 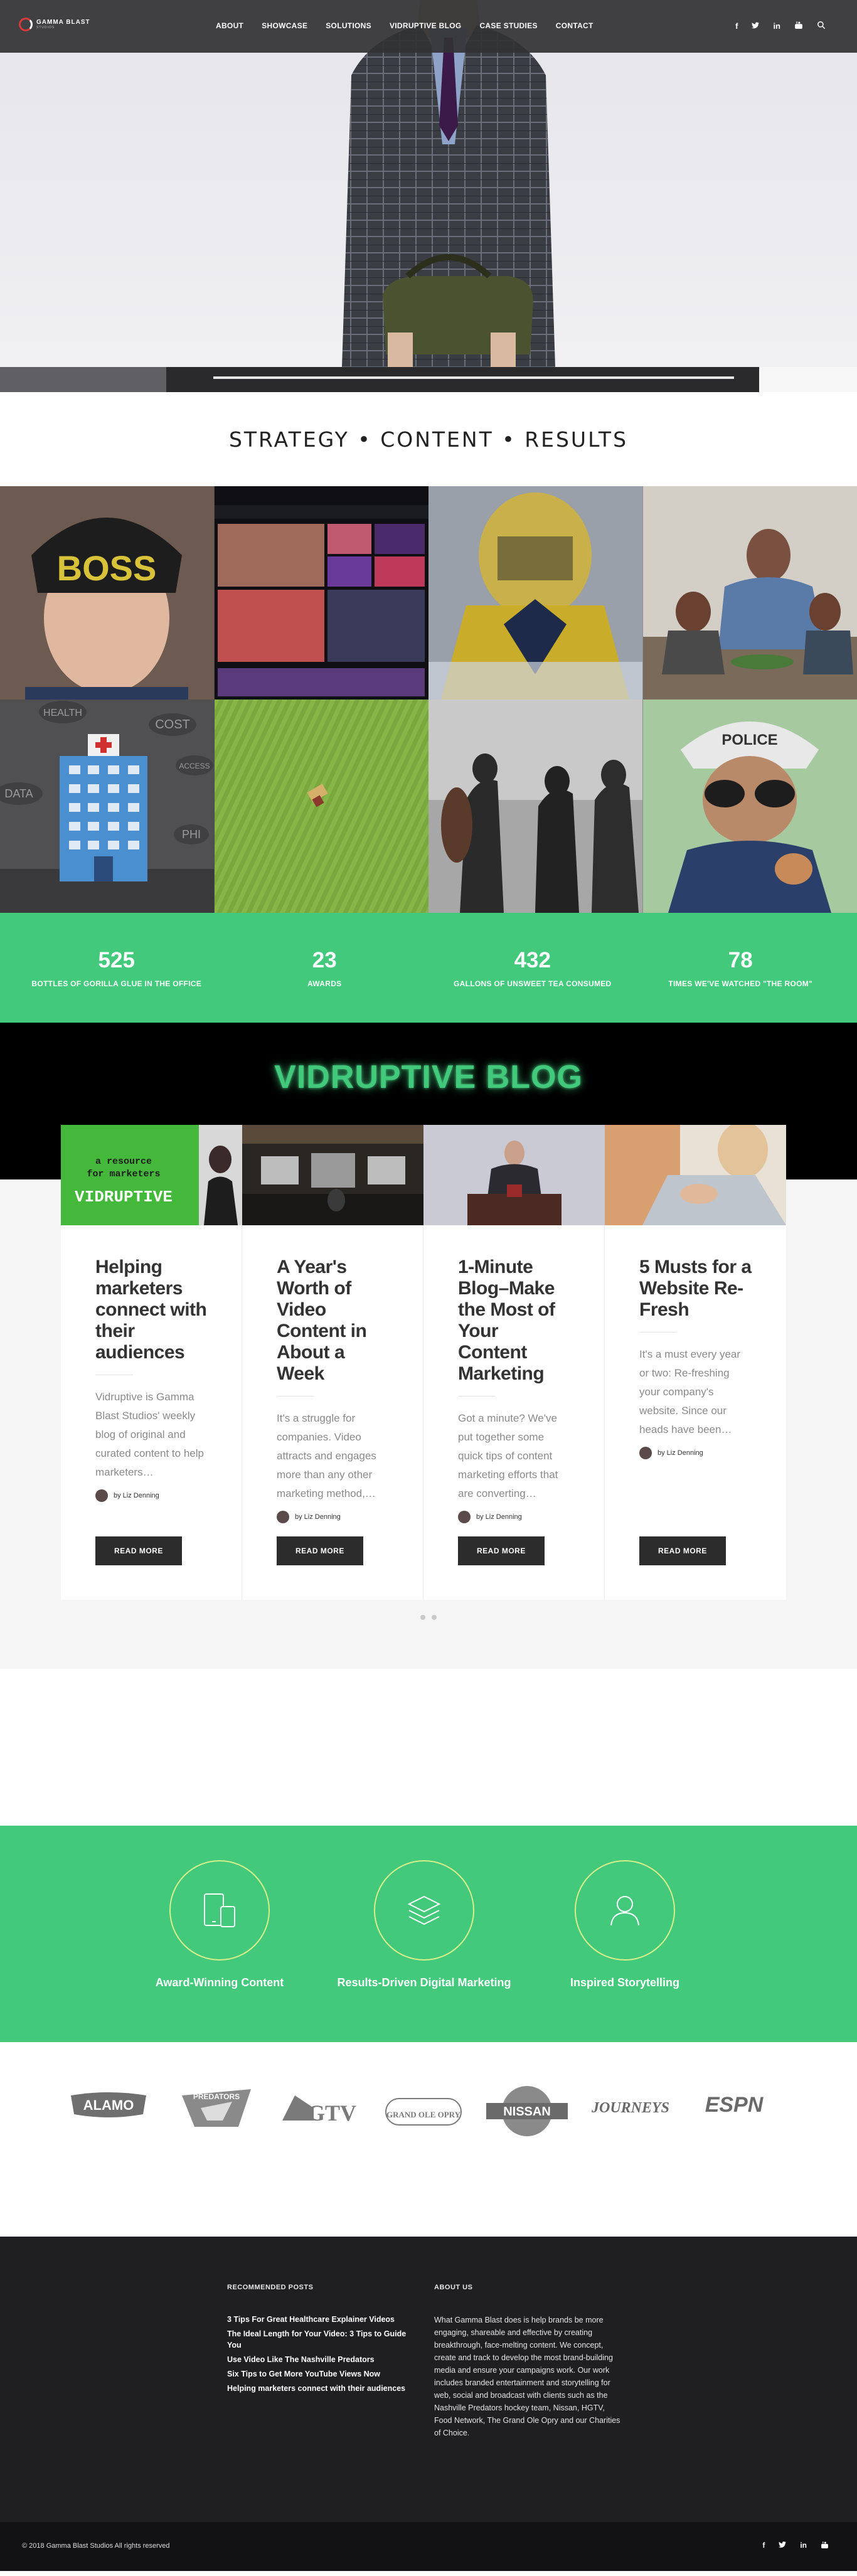 What do you see at coordinates (123, 1174) in the screenshot?
I see `banner-line-2: for marketers` at bounding box center [123, 1174].